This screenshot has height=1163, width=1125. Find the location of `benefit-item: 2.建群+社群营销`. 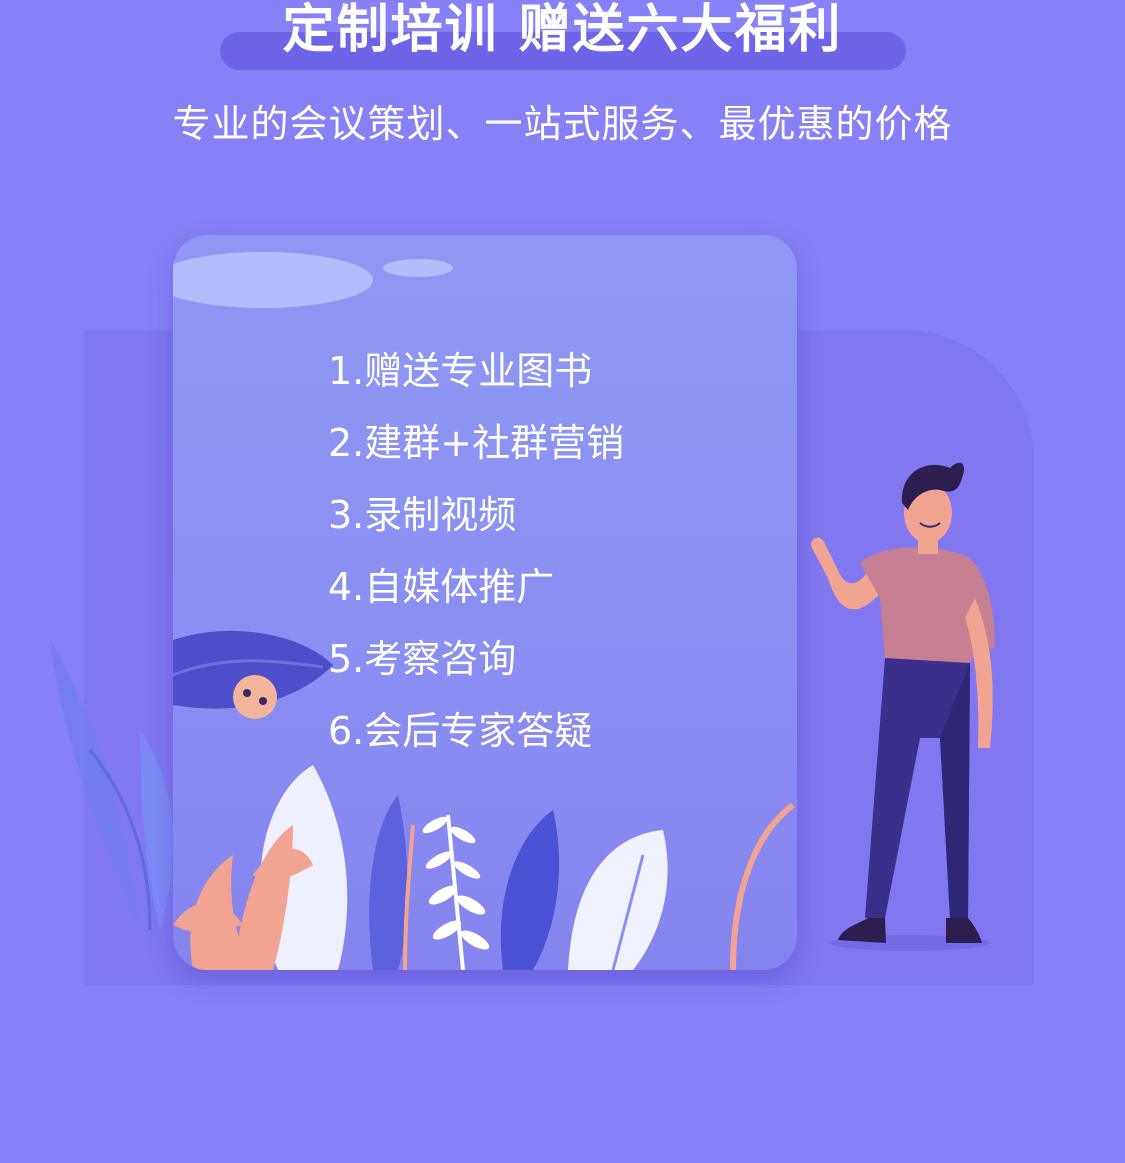

benefit-item: 2.建群+社群营销 is located at coordinates (476, 443).